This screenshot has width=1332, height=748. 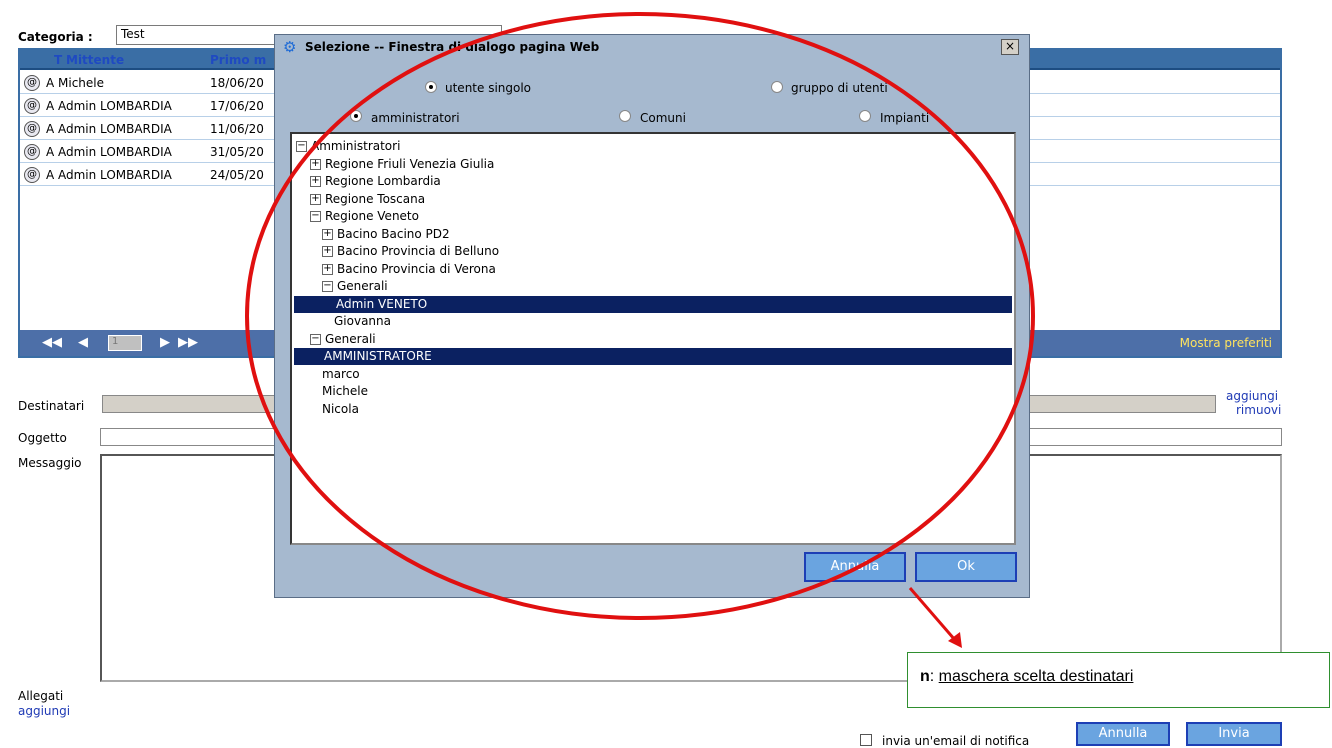 I want to click on tree-node: − Regione Veneto, so click(x=364, y=216).